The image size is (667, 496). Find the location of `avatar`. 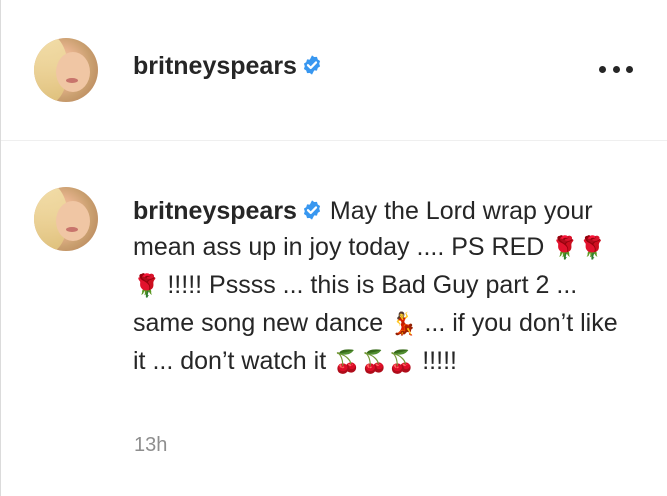

avatar is located at coordinates (66, 70).